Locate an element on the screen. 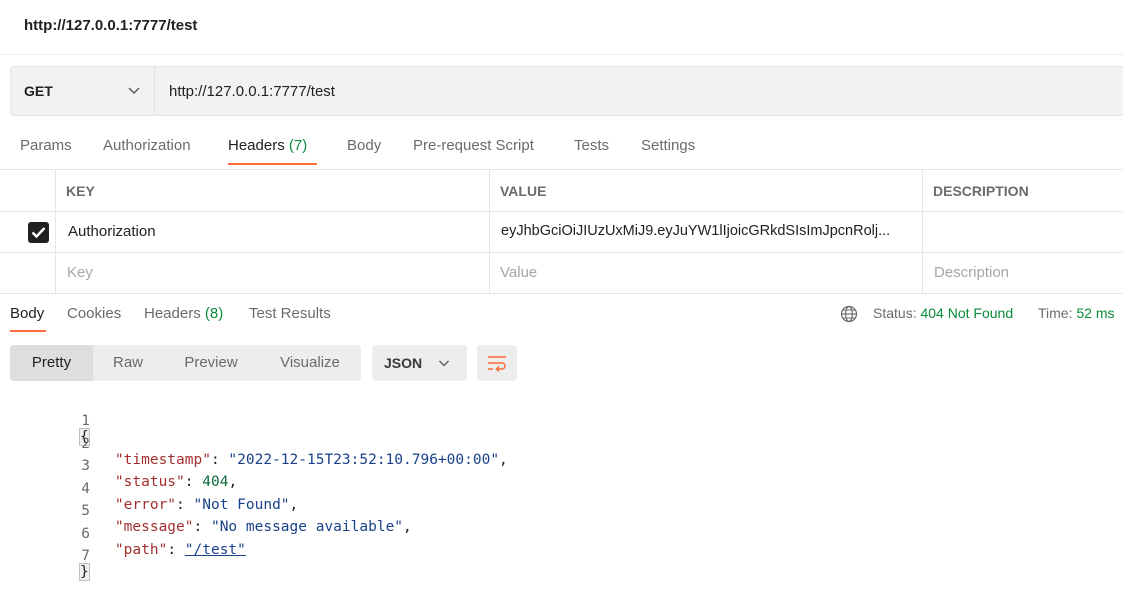 Image resolution: width=1123 pixels, height=596 pixels. line-number: 4 is located at coordinates (85, 489).